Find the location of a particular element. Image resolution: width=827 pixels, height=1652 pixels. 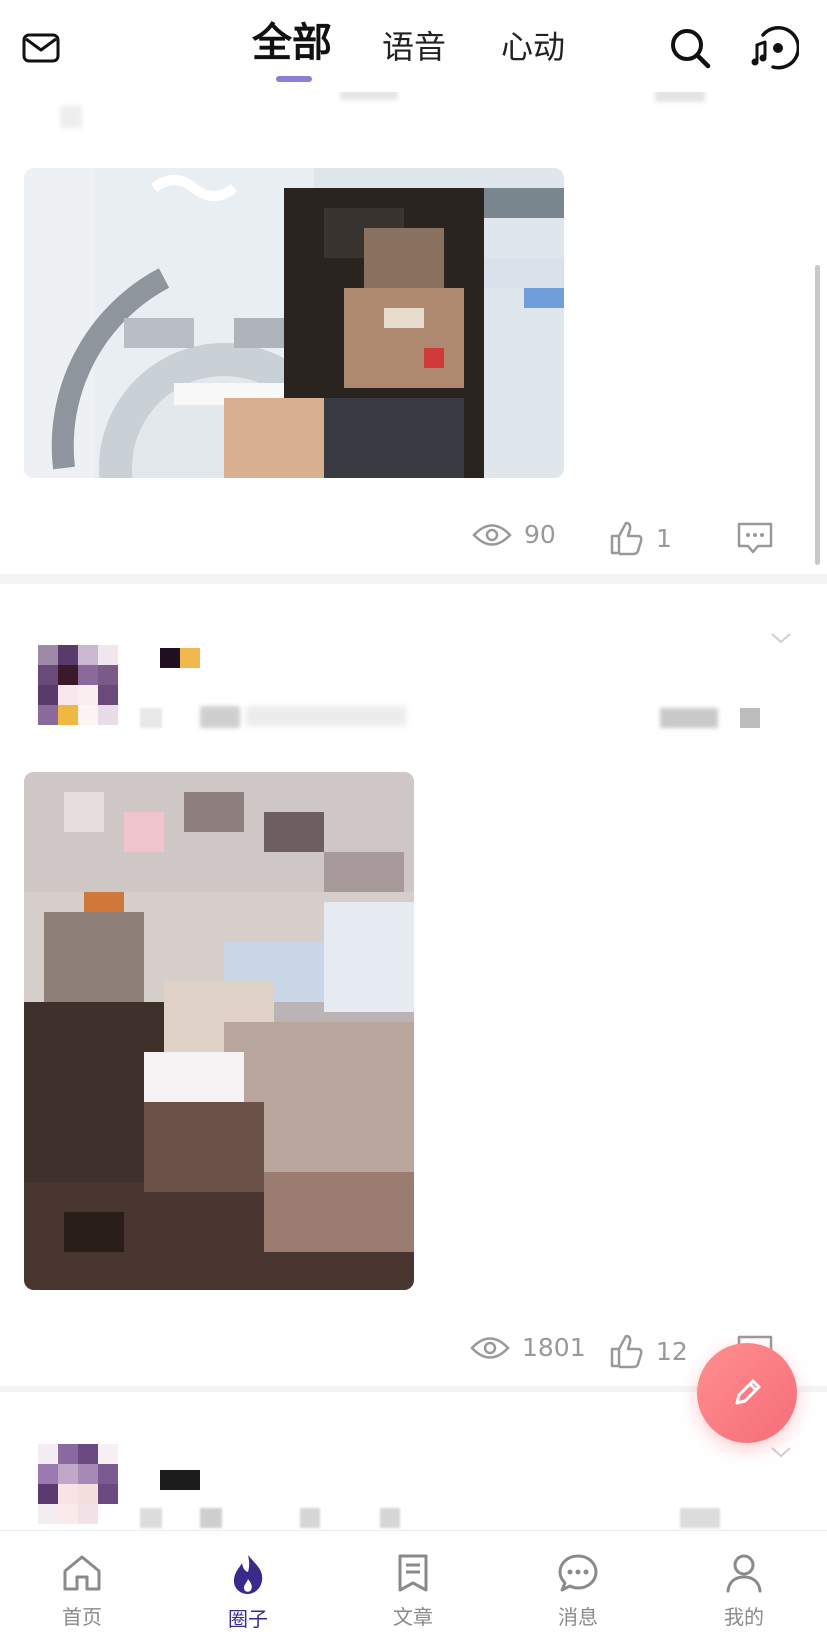

nav-label: 文章 is located at coordinates (413, 1617).